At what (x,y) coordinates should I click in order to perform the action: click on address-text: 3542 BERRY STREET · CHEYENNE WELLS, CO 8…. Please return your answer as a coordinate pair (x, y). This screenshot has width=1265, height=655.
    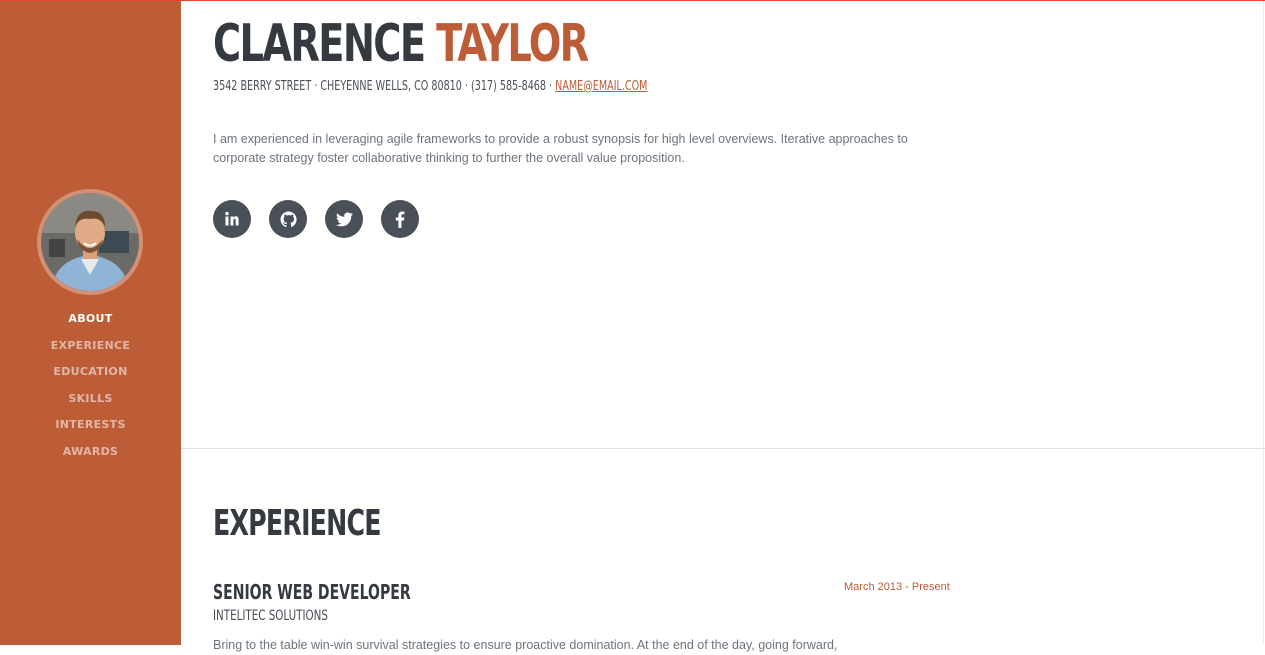
    Looking at the image, I should click on (383, 86).